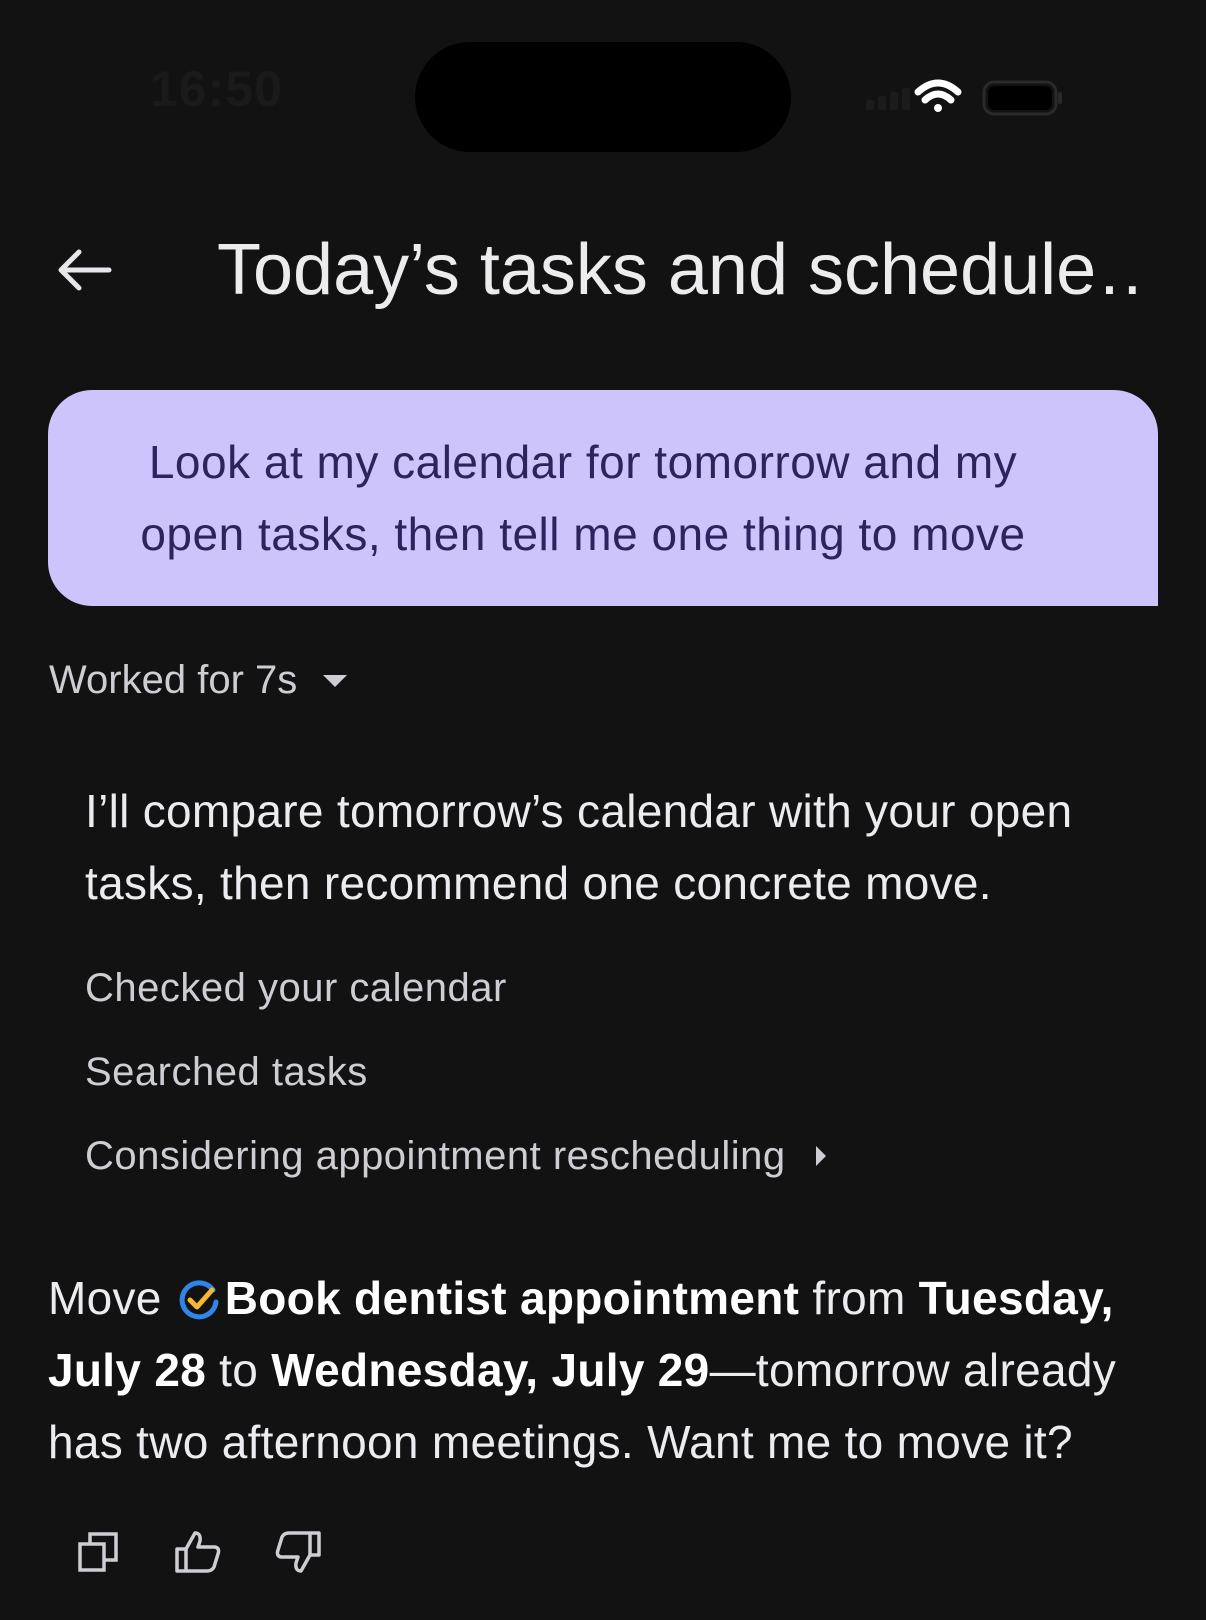 This screenshot has width=1206, height=1620. I want to click on battery-icon, so click(1022, 98).